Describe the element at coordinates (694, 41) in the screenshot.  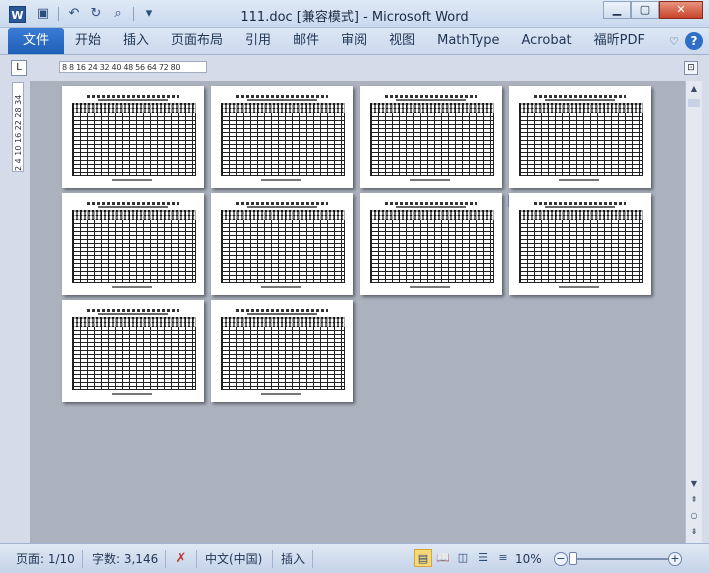
I see `help-icon: ?` at that location.